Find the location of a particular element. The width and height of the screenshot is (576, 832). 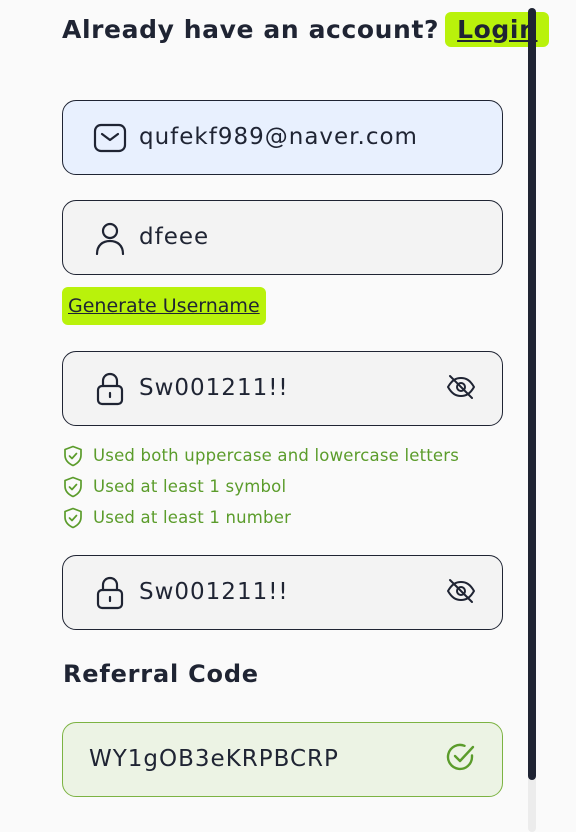

mail-icon is located at coordinates (110, 138).